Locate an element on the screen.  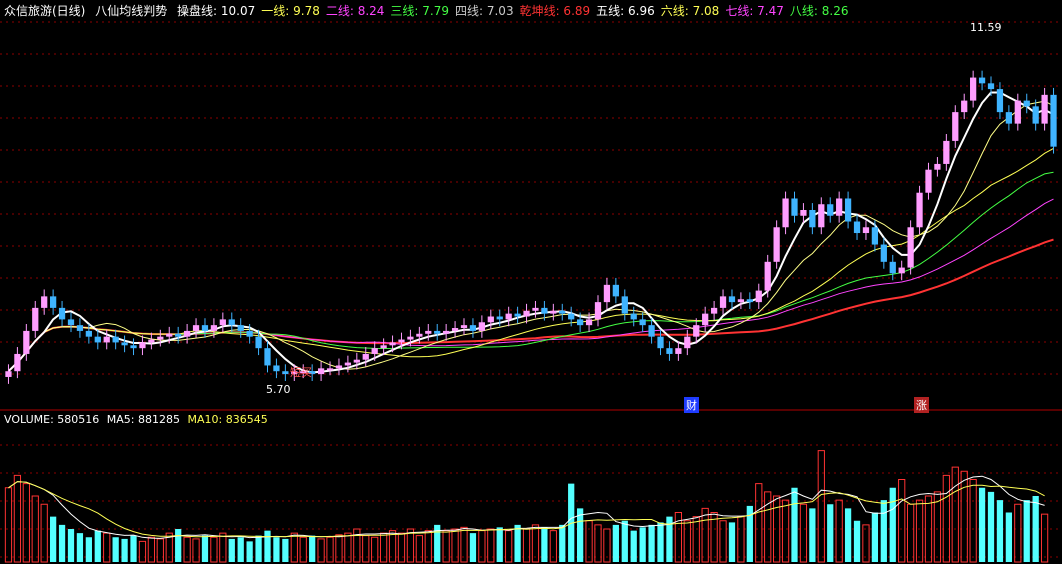
indicator-line-4: 三线: 7.79 is located at coordinates (419, 11).